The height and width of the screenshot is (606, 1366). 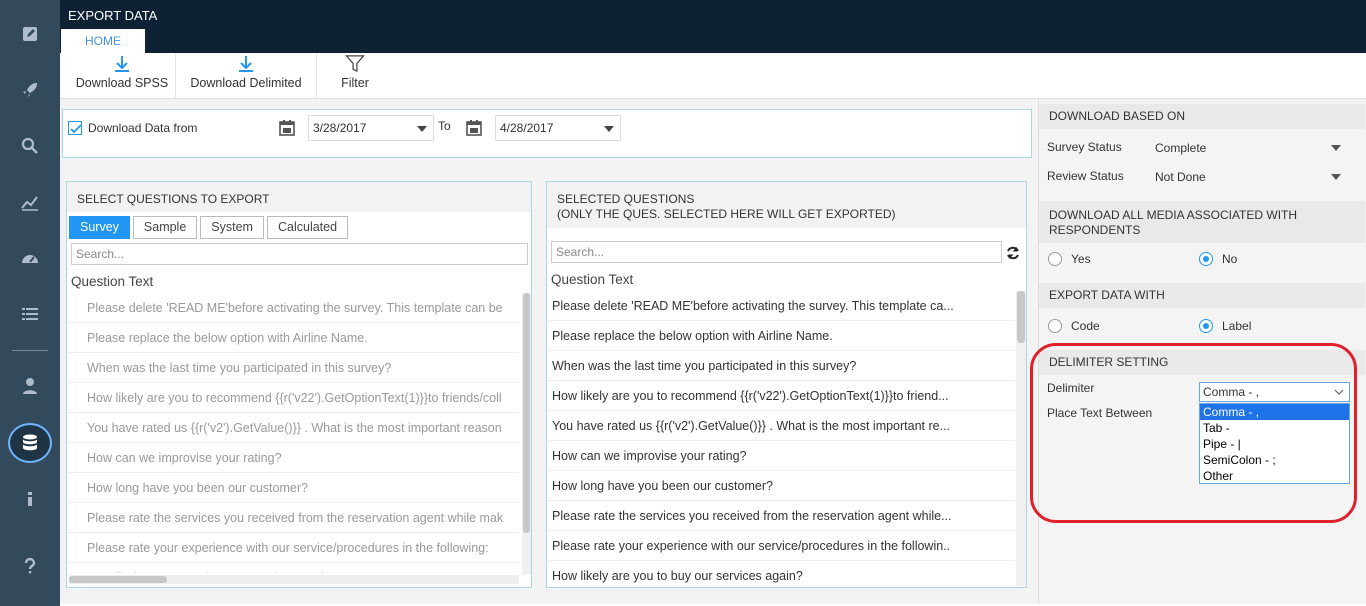 What do you see at coordinates (143, 128) in the screenshot?
I see `download-data-label: Download Data from` at bounding box center [143, 128].